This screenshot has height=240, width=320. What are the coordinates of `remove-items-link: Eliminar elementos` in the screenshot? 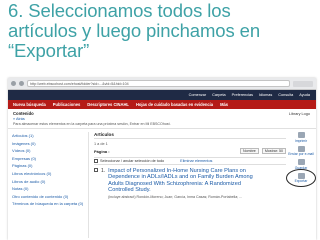 It's located at (196, 161).